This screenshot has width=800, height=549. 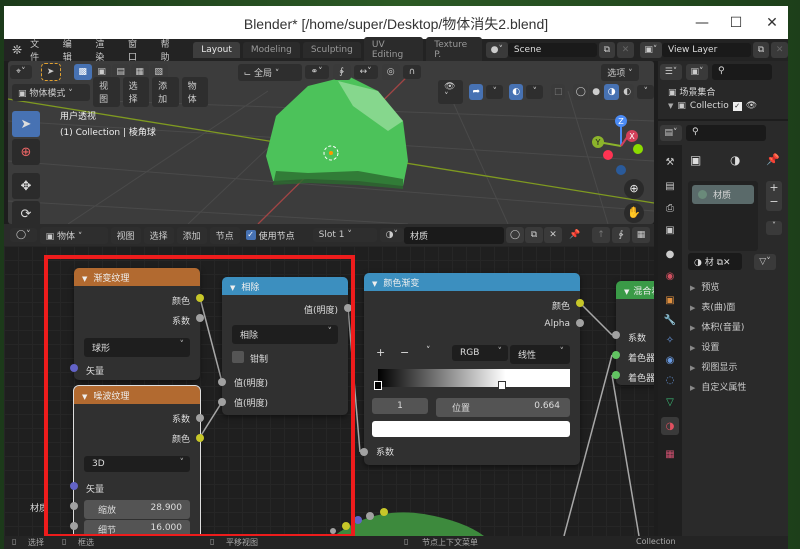 What do you see at coordinates (761, 50) in the screenshot?
I see `new-view-layer-icon: ⧉` at bounding box center [761, 50].